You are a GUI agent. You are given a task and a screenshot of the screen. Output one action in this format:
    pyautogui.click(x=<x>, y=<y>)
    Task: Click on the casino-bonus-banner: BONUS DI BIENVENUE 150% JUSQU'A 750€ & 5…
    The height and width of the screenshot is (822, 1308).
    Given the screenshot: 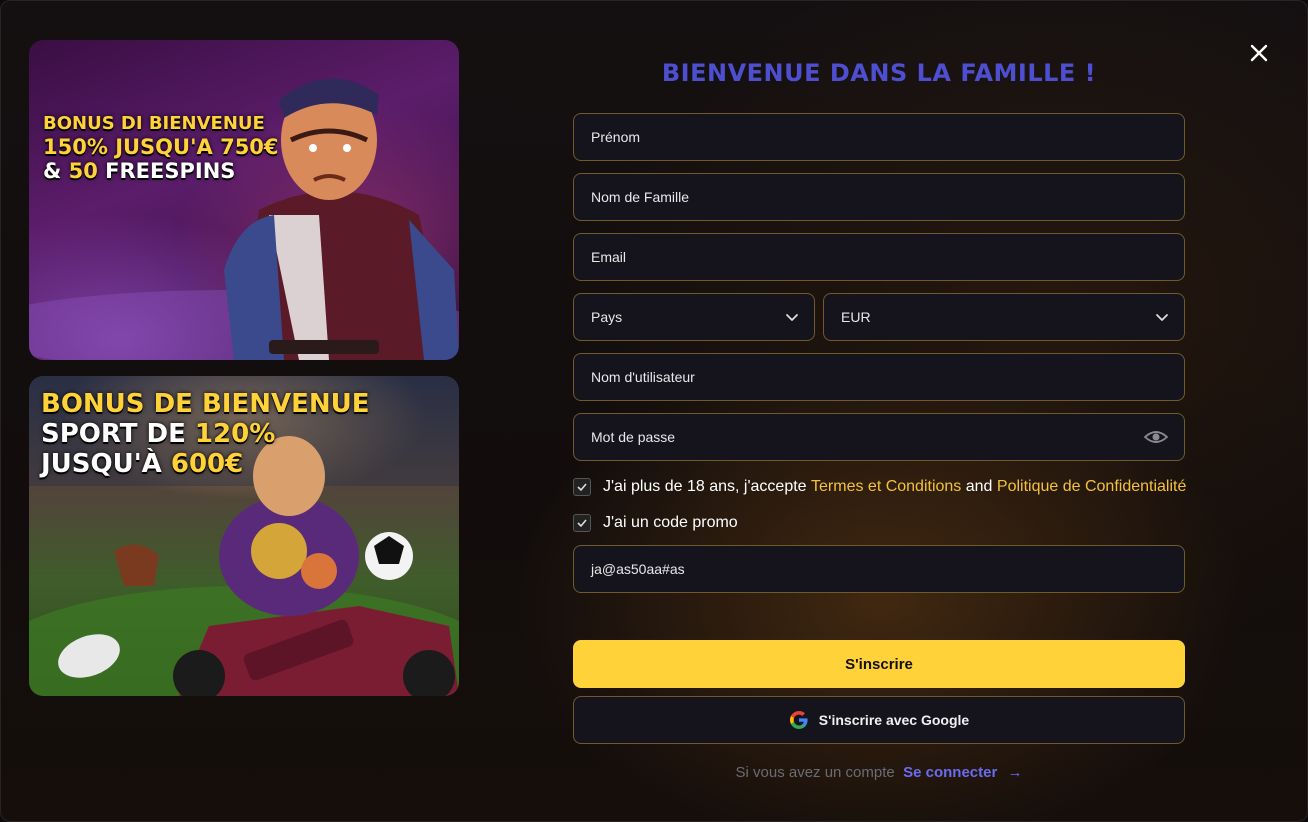 What is the action you would take?
    pyautogui.click(x=244, y=200)
    